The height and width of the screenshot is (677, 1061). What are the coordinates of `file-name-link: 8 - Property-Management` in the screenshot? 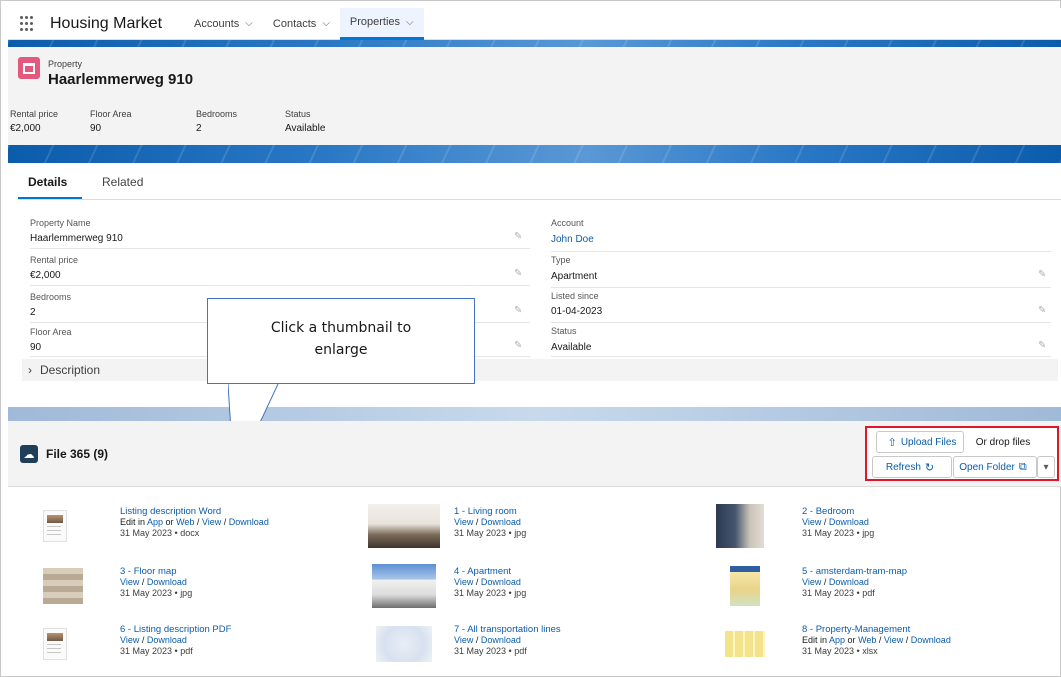 It's located at (876, 629).